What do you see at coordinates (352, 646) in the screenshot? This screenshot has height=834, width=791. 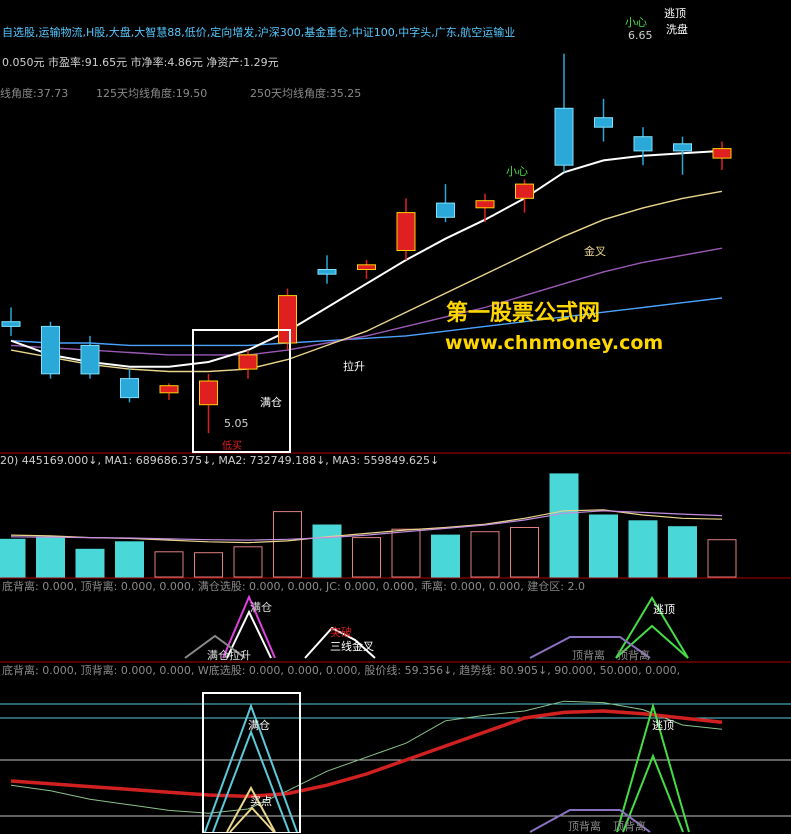 I see `p2-label-three-cross: 三线金叉` at bounding box center [352, 646].